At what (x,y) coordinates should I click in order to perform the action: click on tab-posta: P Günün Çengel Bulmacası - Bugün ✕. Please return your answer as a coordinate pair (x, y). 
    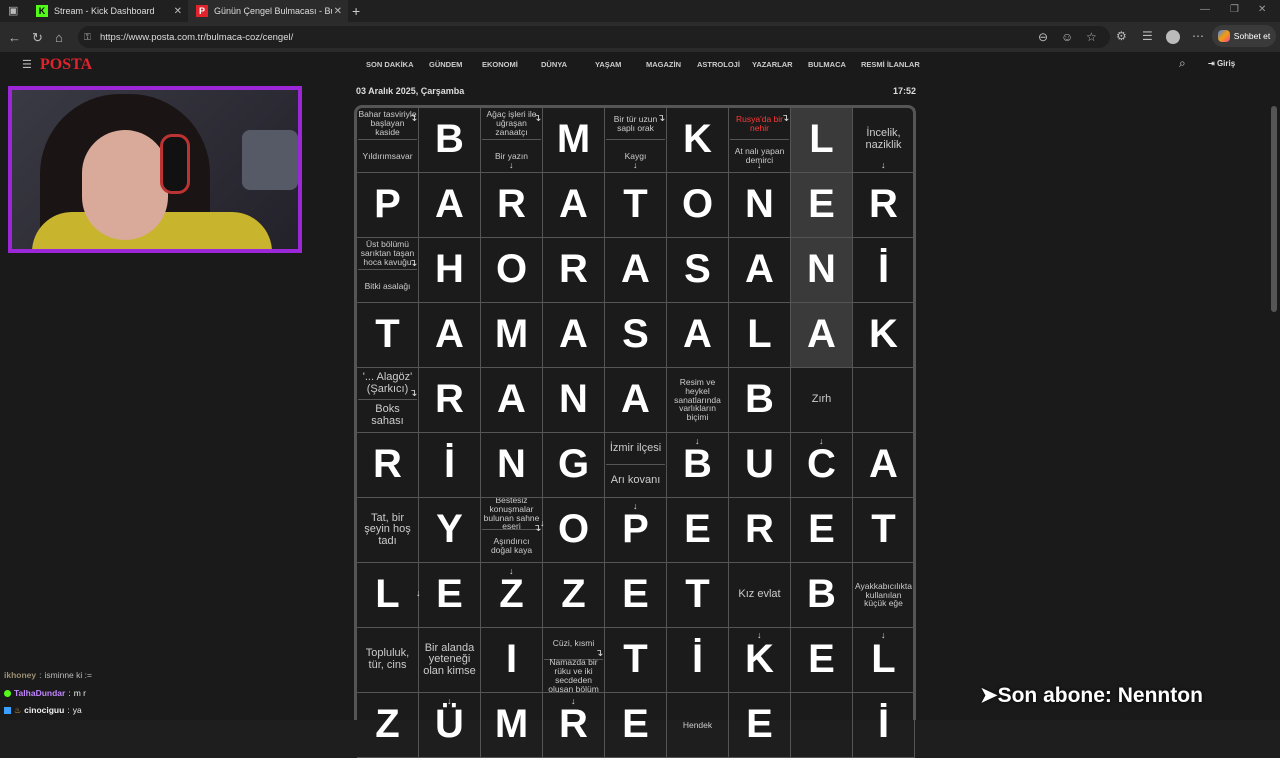
    Looking at the image, I should click on (268, 11).